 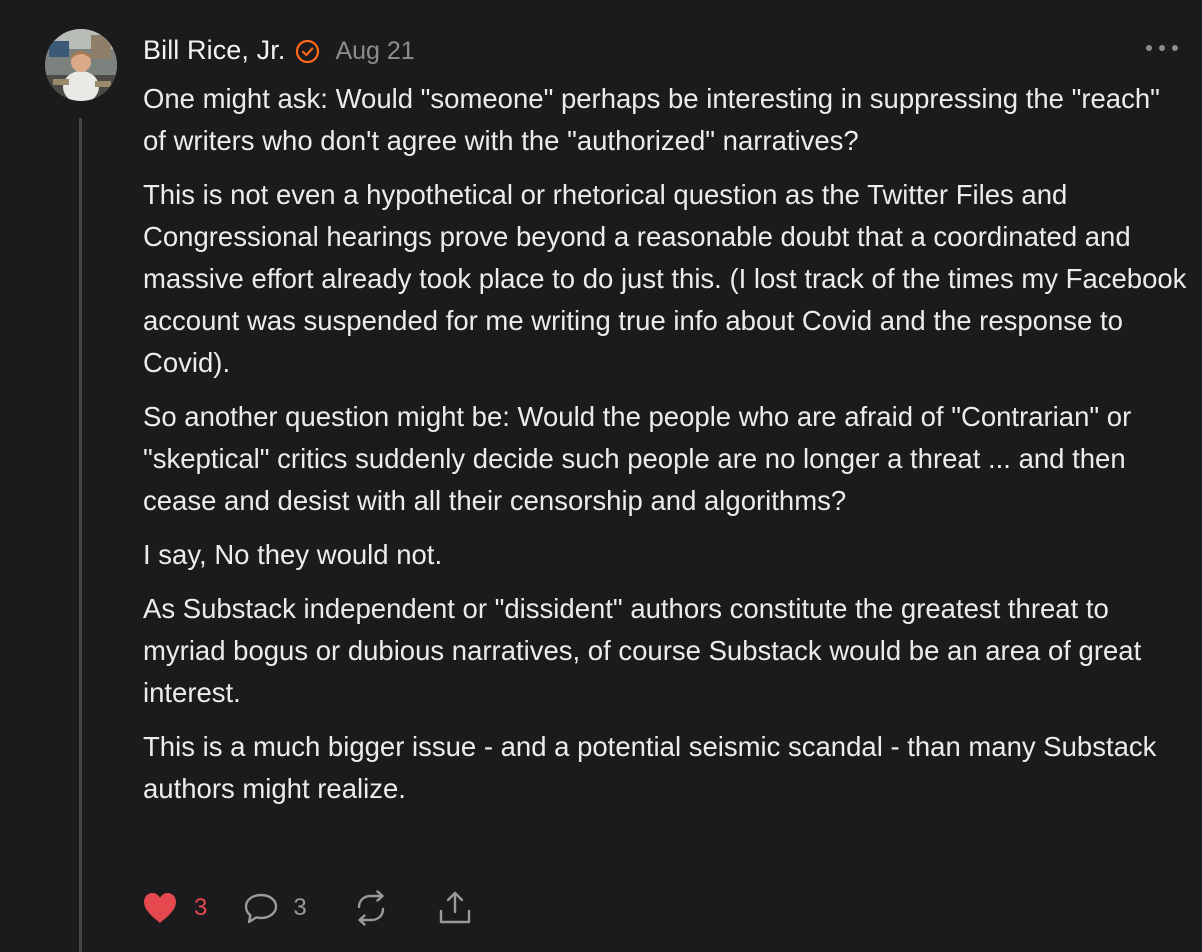 I want to click on comment-header: Bill Rice, Jr. Aug 21, so click(x=279, y=50).